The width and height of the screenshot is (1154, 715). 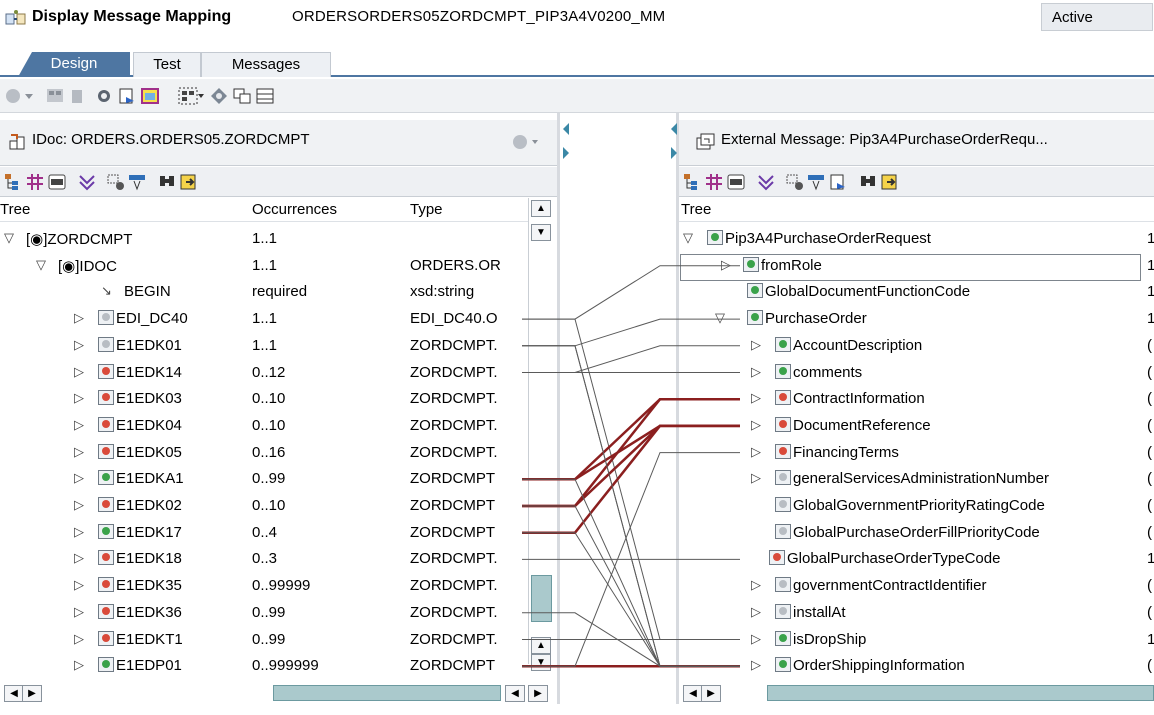 I want to click on tab-test: Test, so click(x=167, y=64).